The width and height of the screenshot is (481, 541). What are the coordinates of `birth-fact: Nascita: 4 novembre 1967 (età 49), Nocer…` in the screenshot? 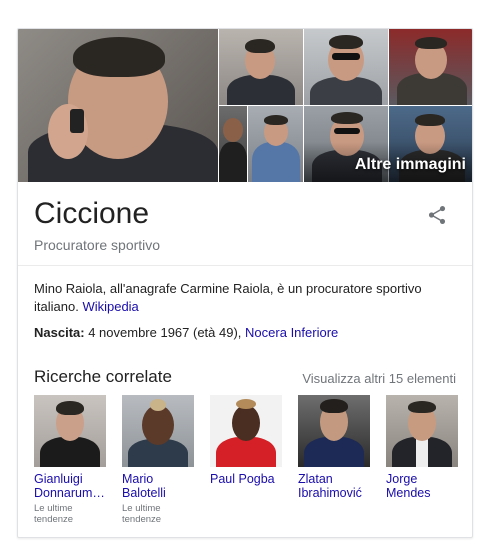 It's located at (186, 332).